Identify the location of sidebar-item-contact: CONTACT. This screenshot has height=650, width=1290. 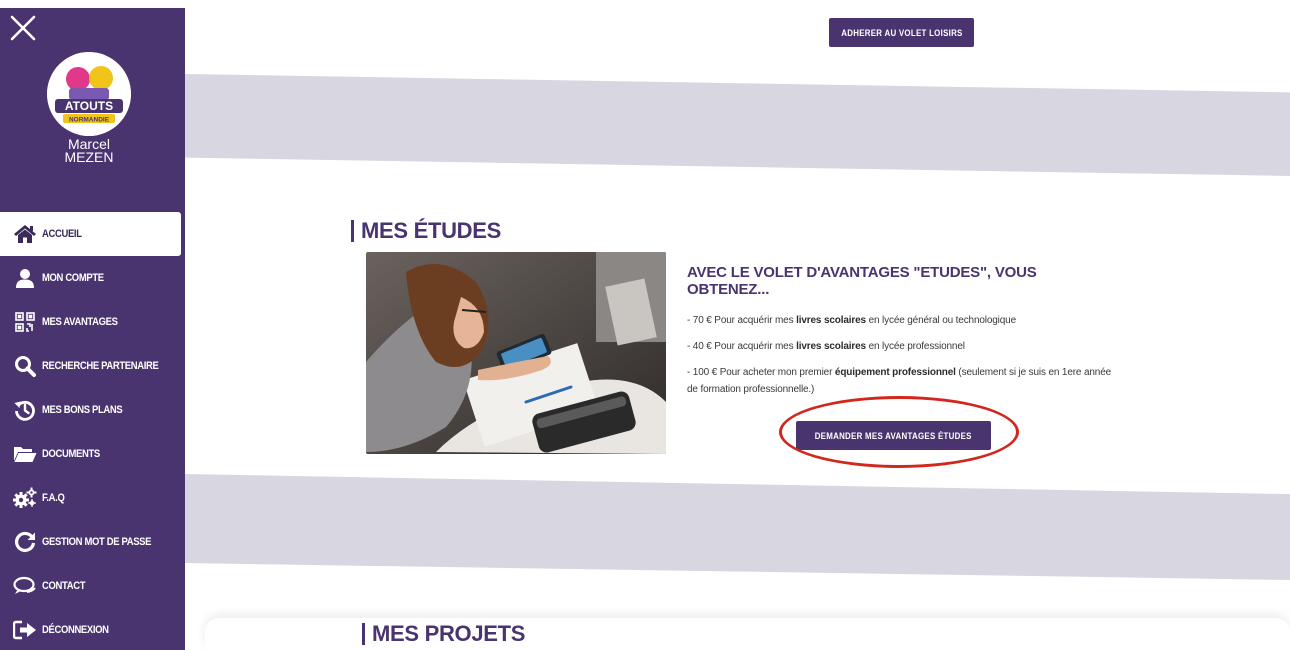
(92, 586).